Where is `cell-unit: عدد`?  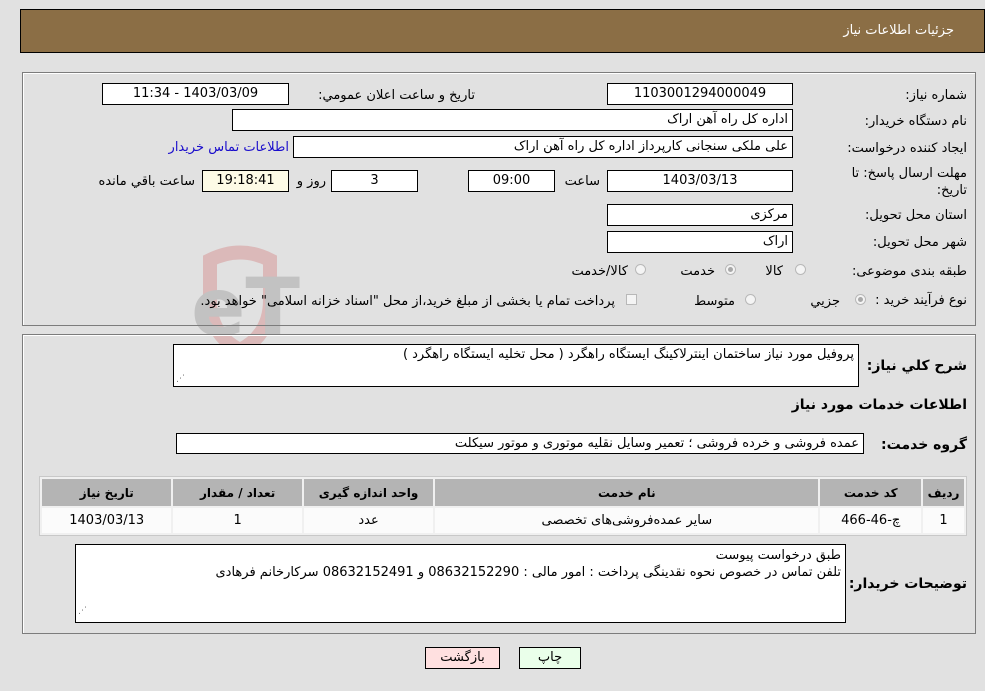 cell-unit: عدد is located at coordinates (368, 520).